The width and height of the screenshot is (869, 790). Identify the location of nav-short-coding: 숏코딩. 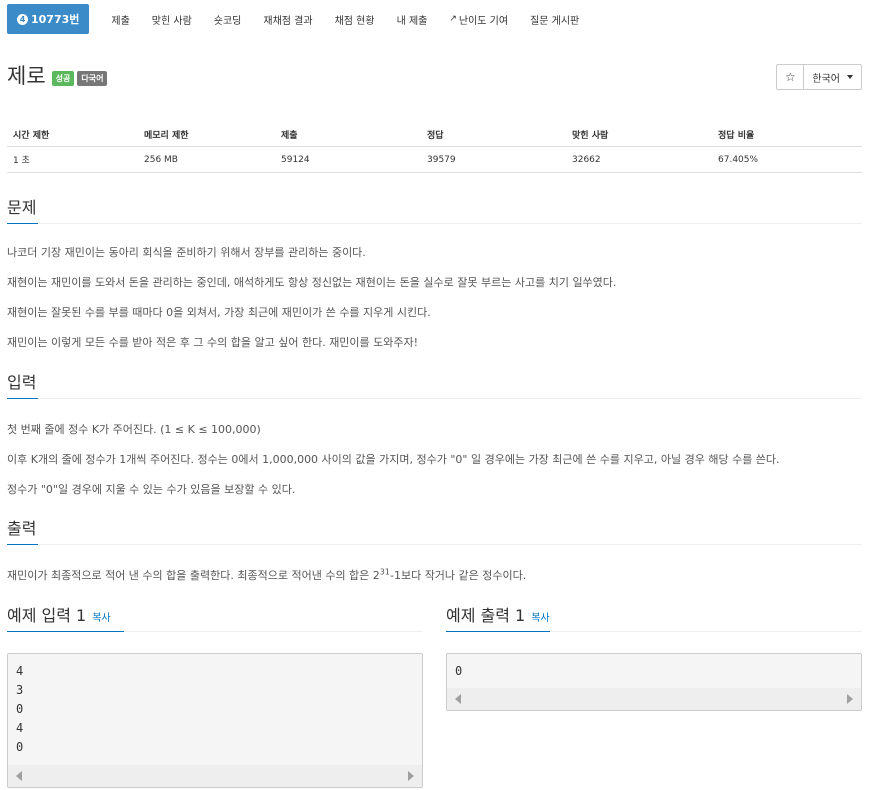
(228, 19).